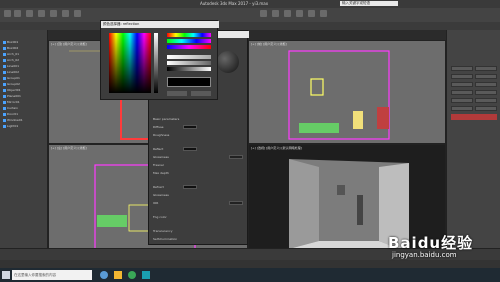 Image resolution: width=500 pixels, height=282 pixels. What do you see at coordinates (275, 13) in the screenshot?
I see `mirror-icon` at bounding box center [275, 13].